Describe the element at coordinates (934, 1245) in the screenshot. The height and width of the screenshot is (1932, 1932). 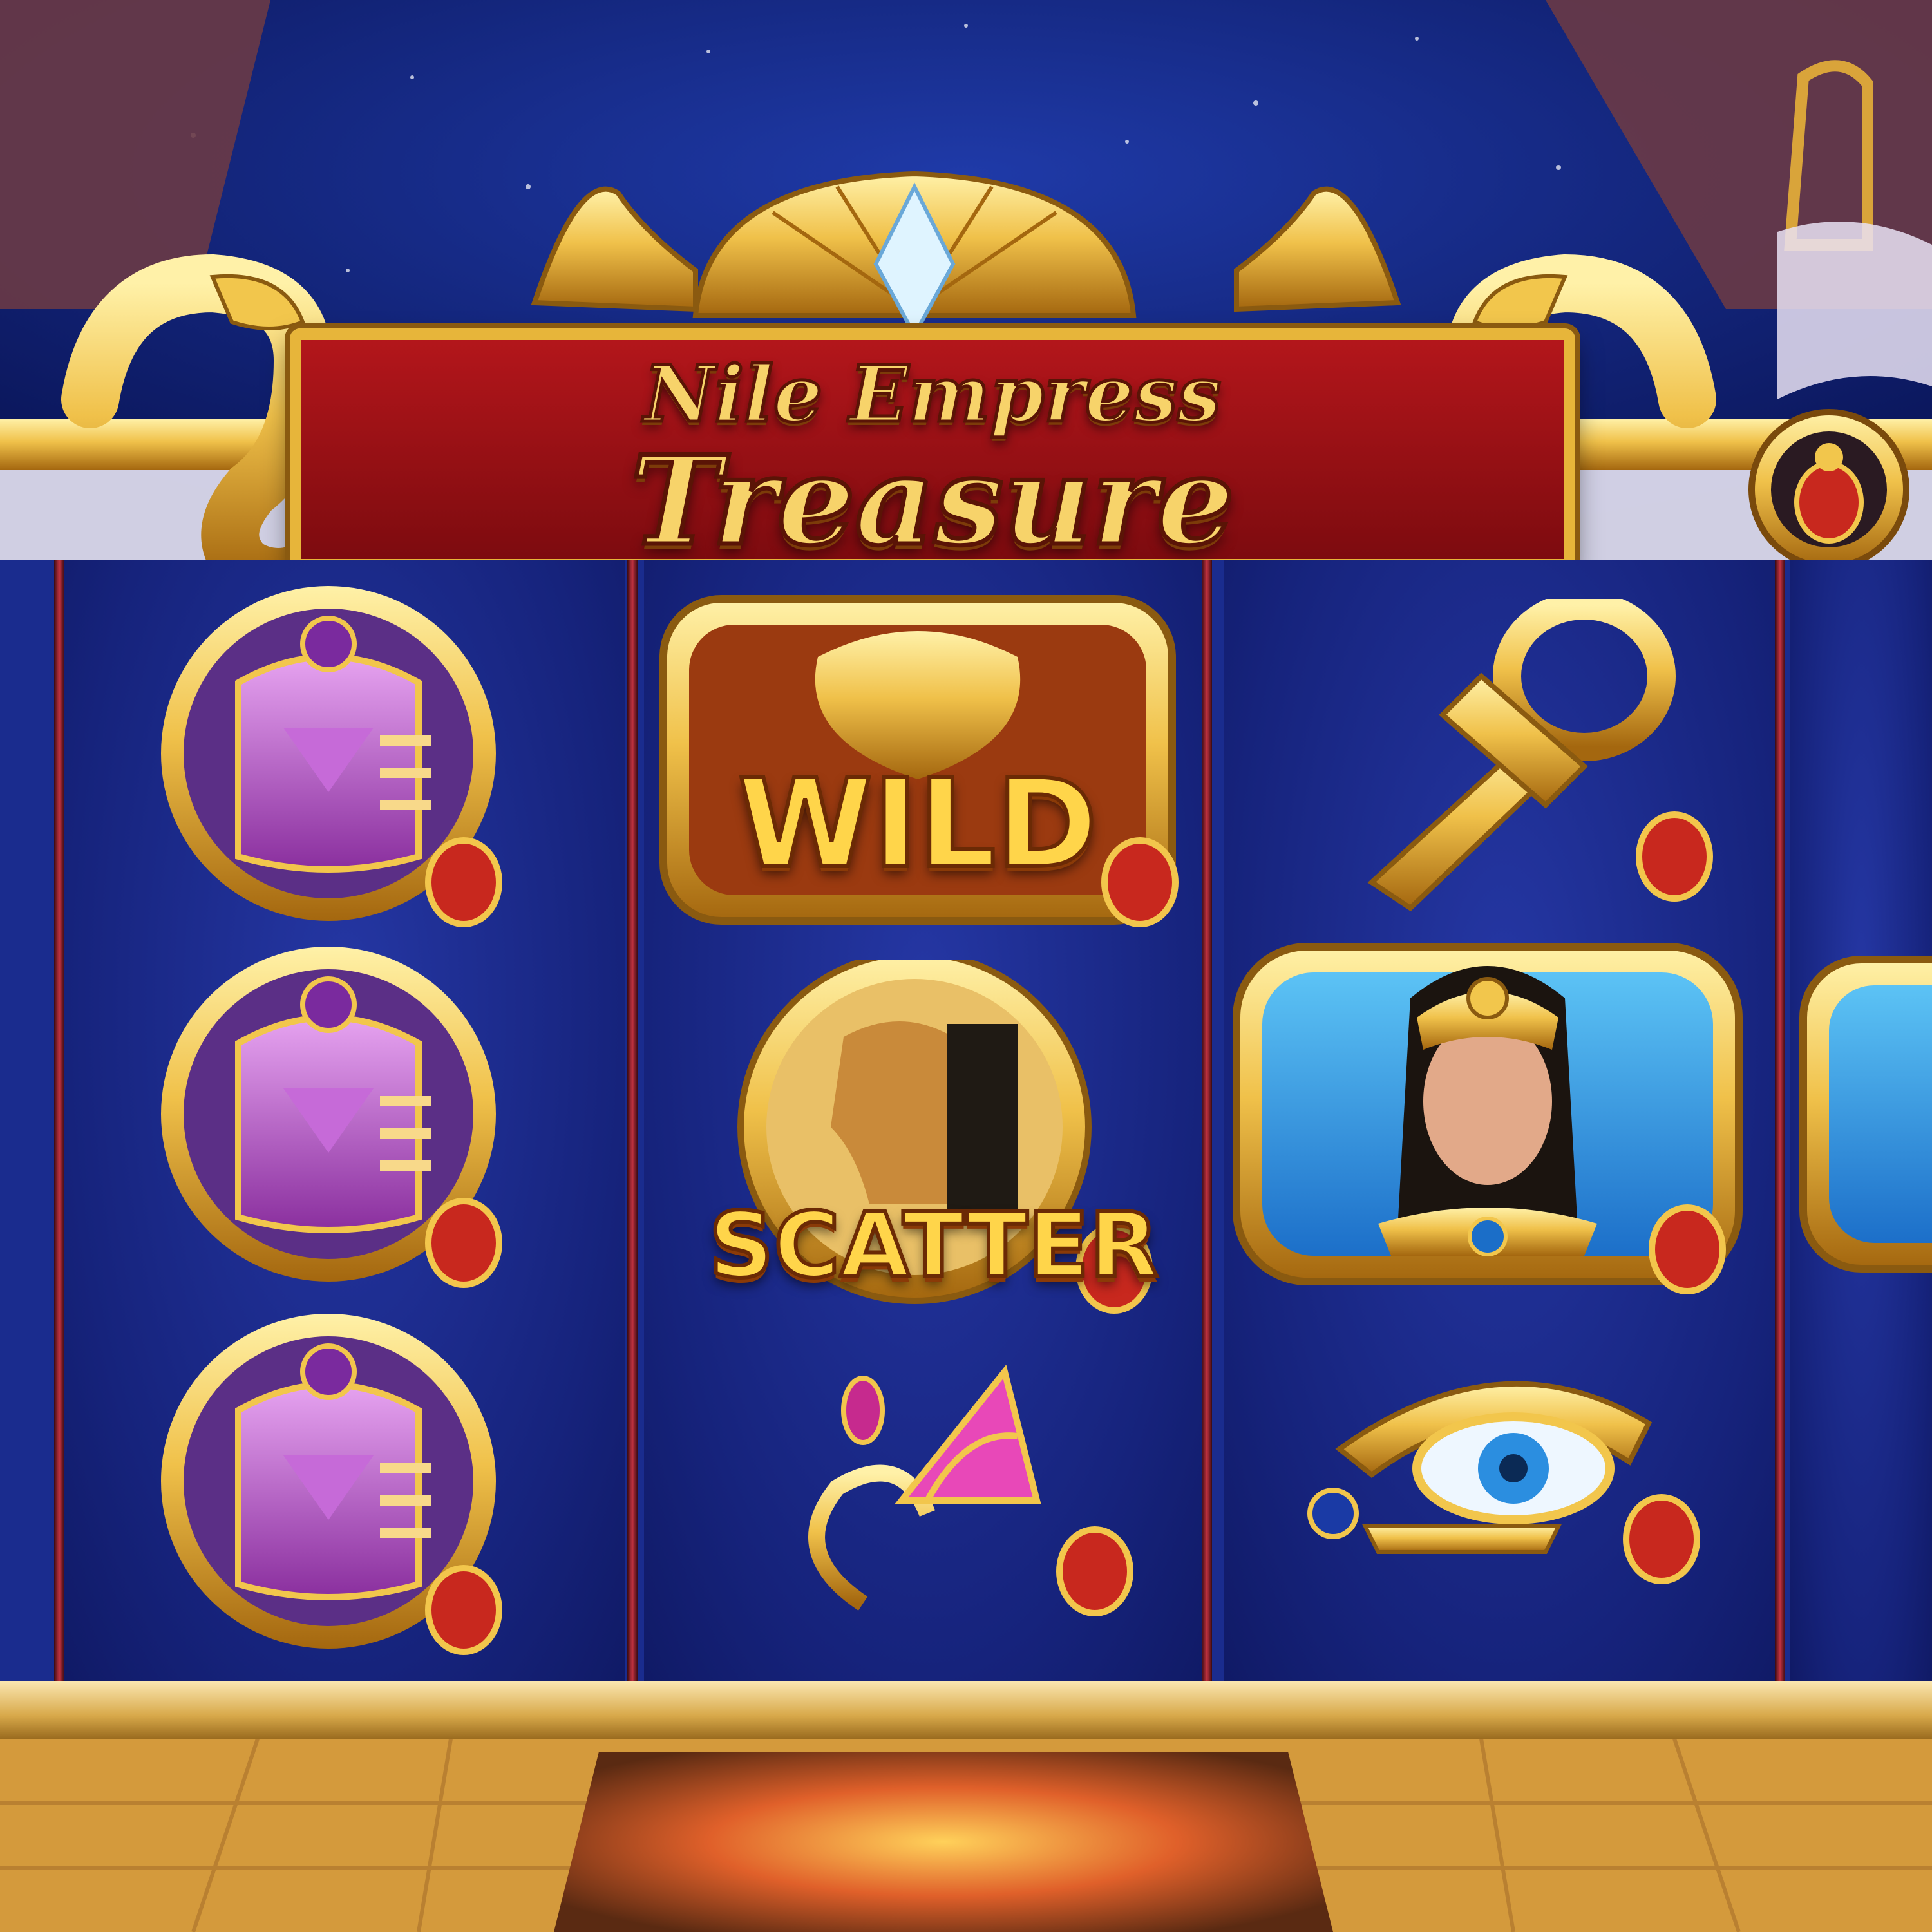
I see `scatter-label: SCATTER` at that location.